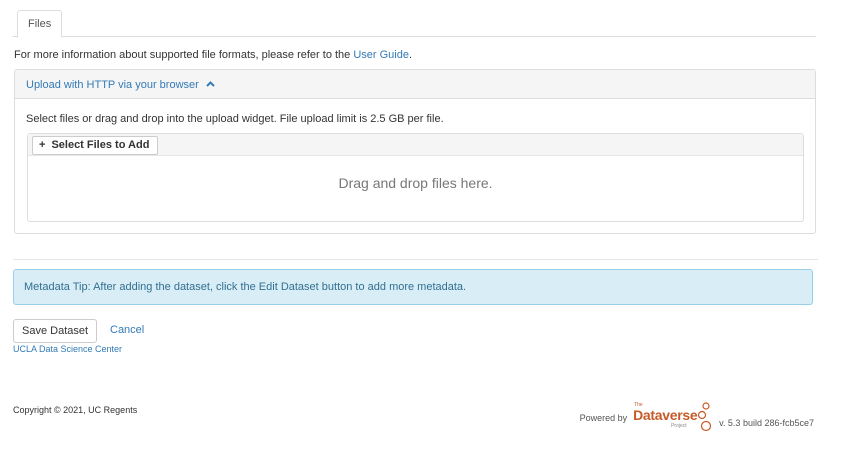 The width and height of the screenshot is (844, 469). What do you see at coordinates (75, 410) in the screenshot?
I see `copyright-text: Copyright © 2021, UC Regents` at bounding box center [75, 410].